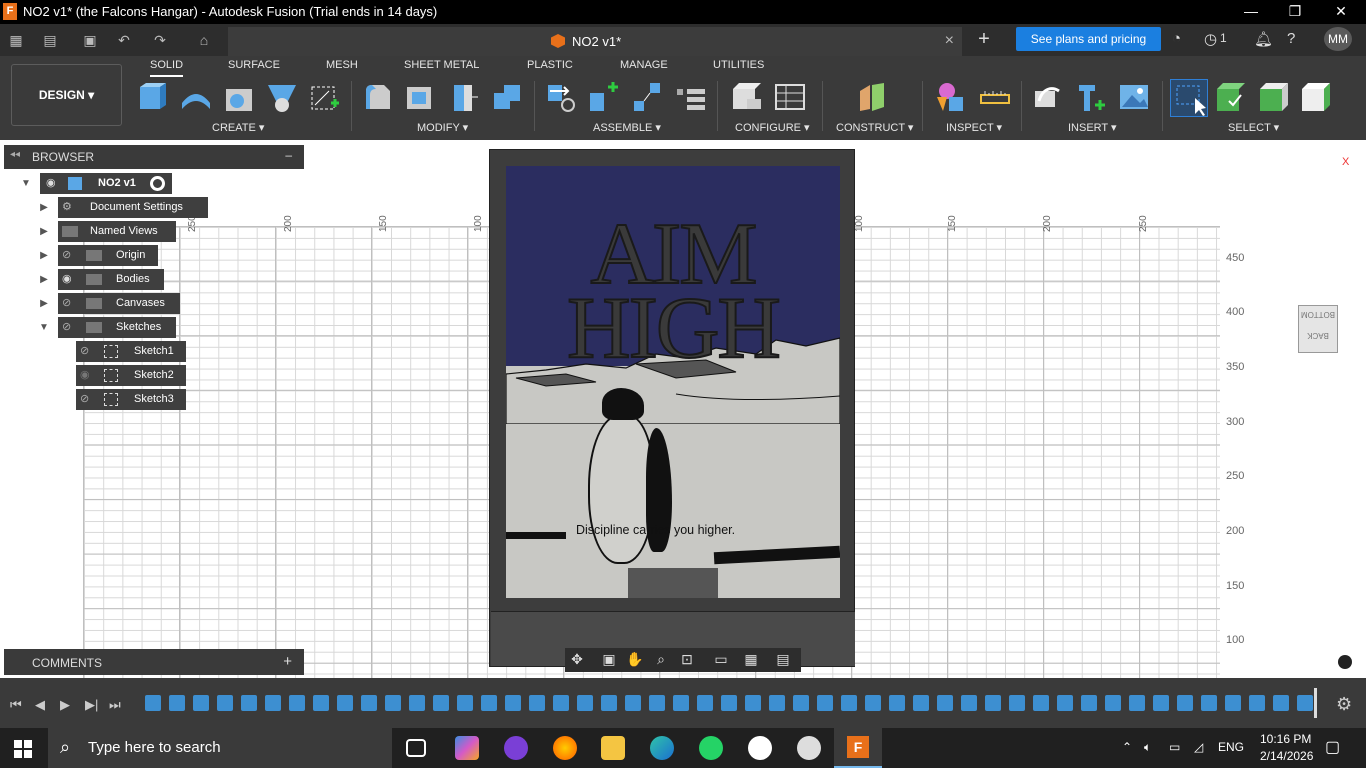  I want to click on expand-root-chevron-icon: ▼, so click(26, 183).